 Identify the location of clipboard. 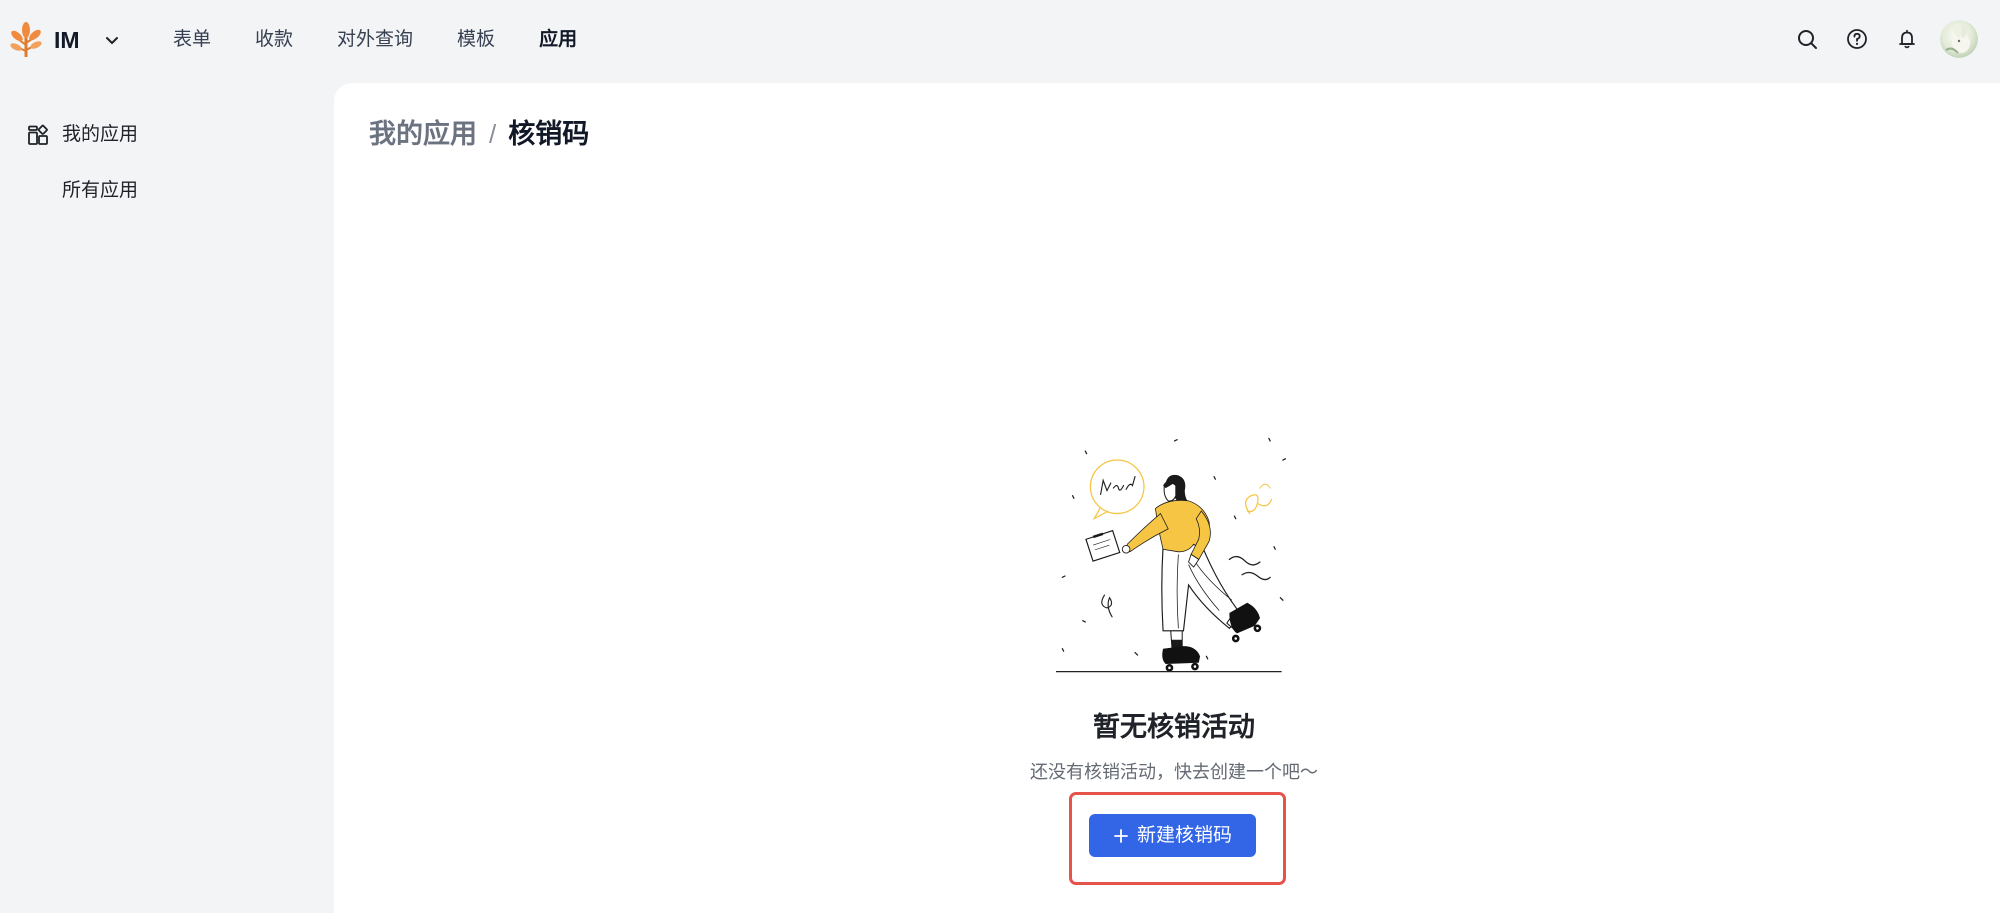
(1103, 545).